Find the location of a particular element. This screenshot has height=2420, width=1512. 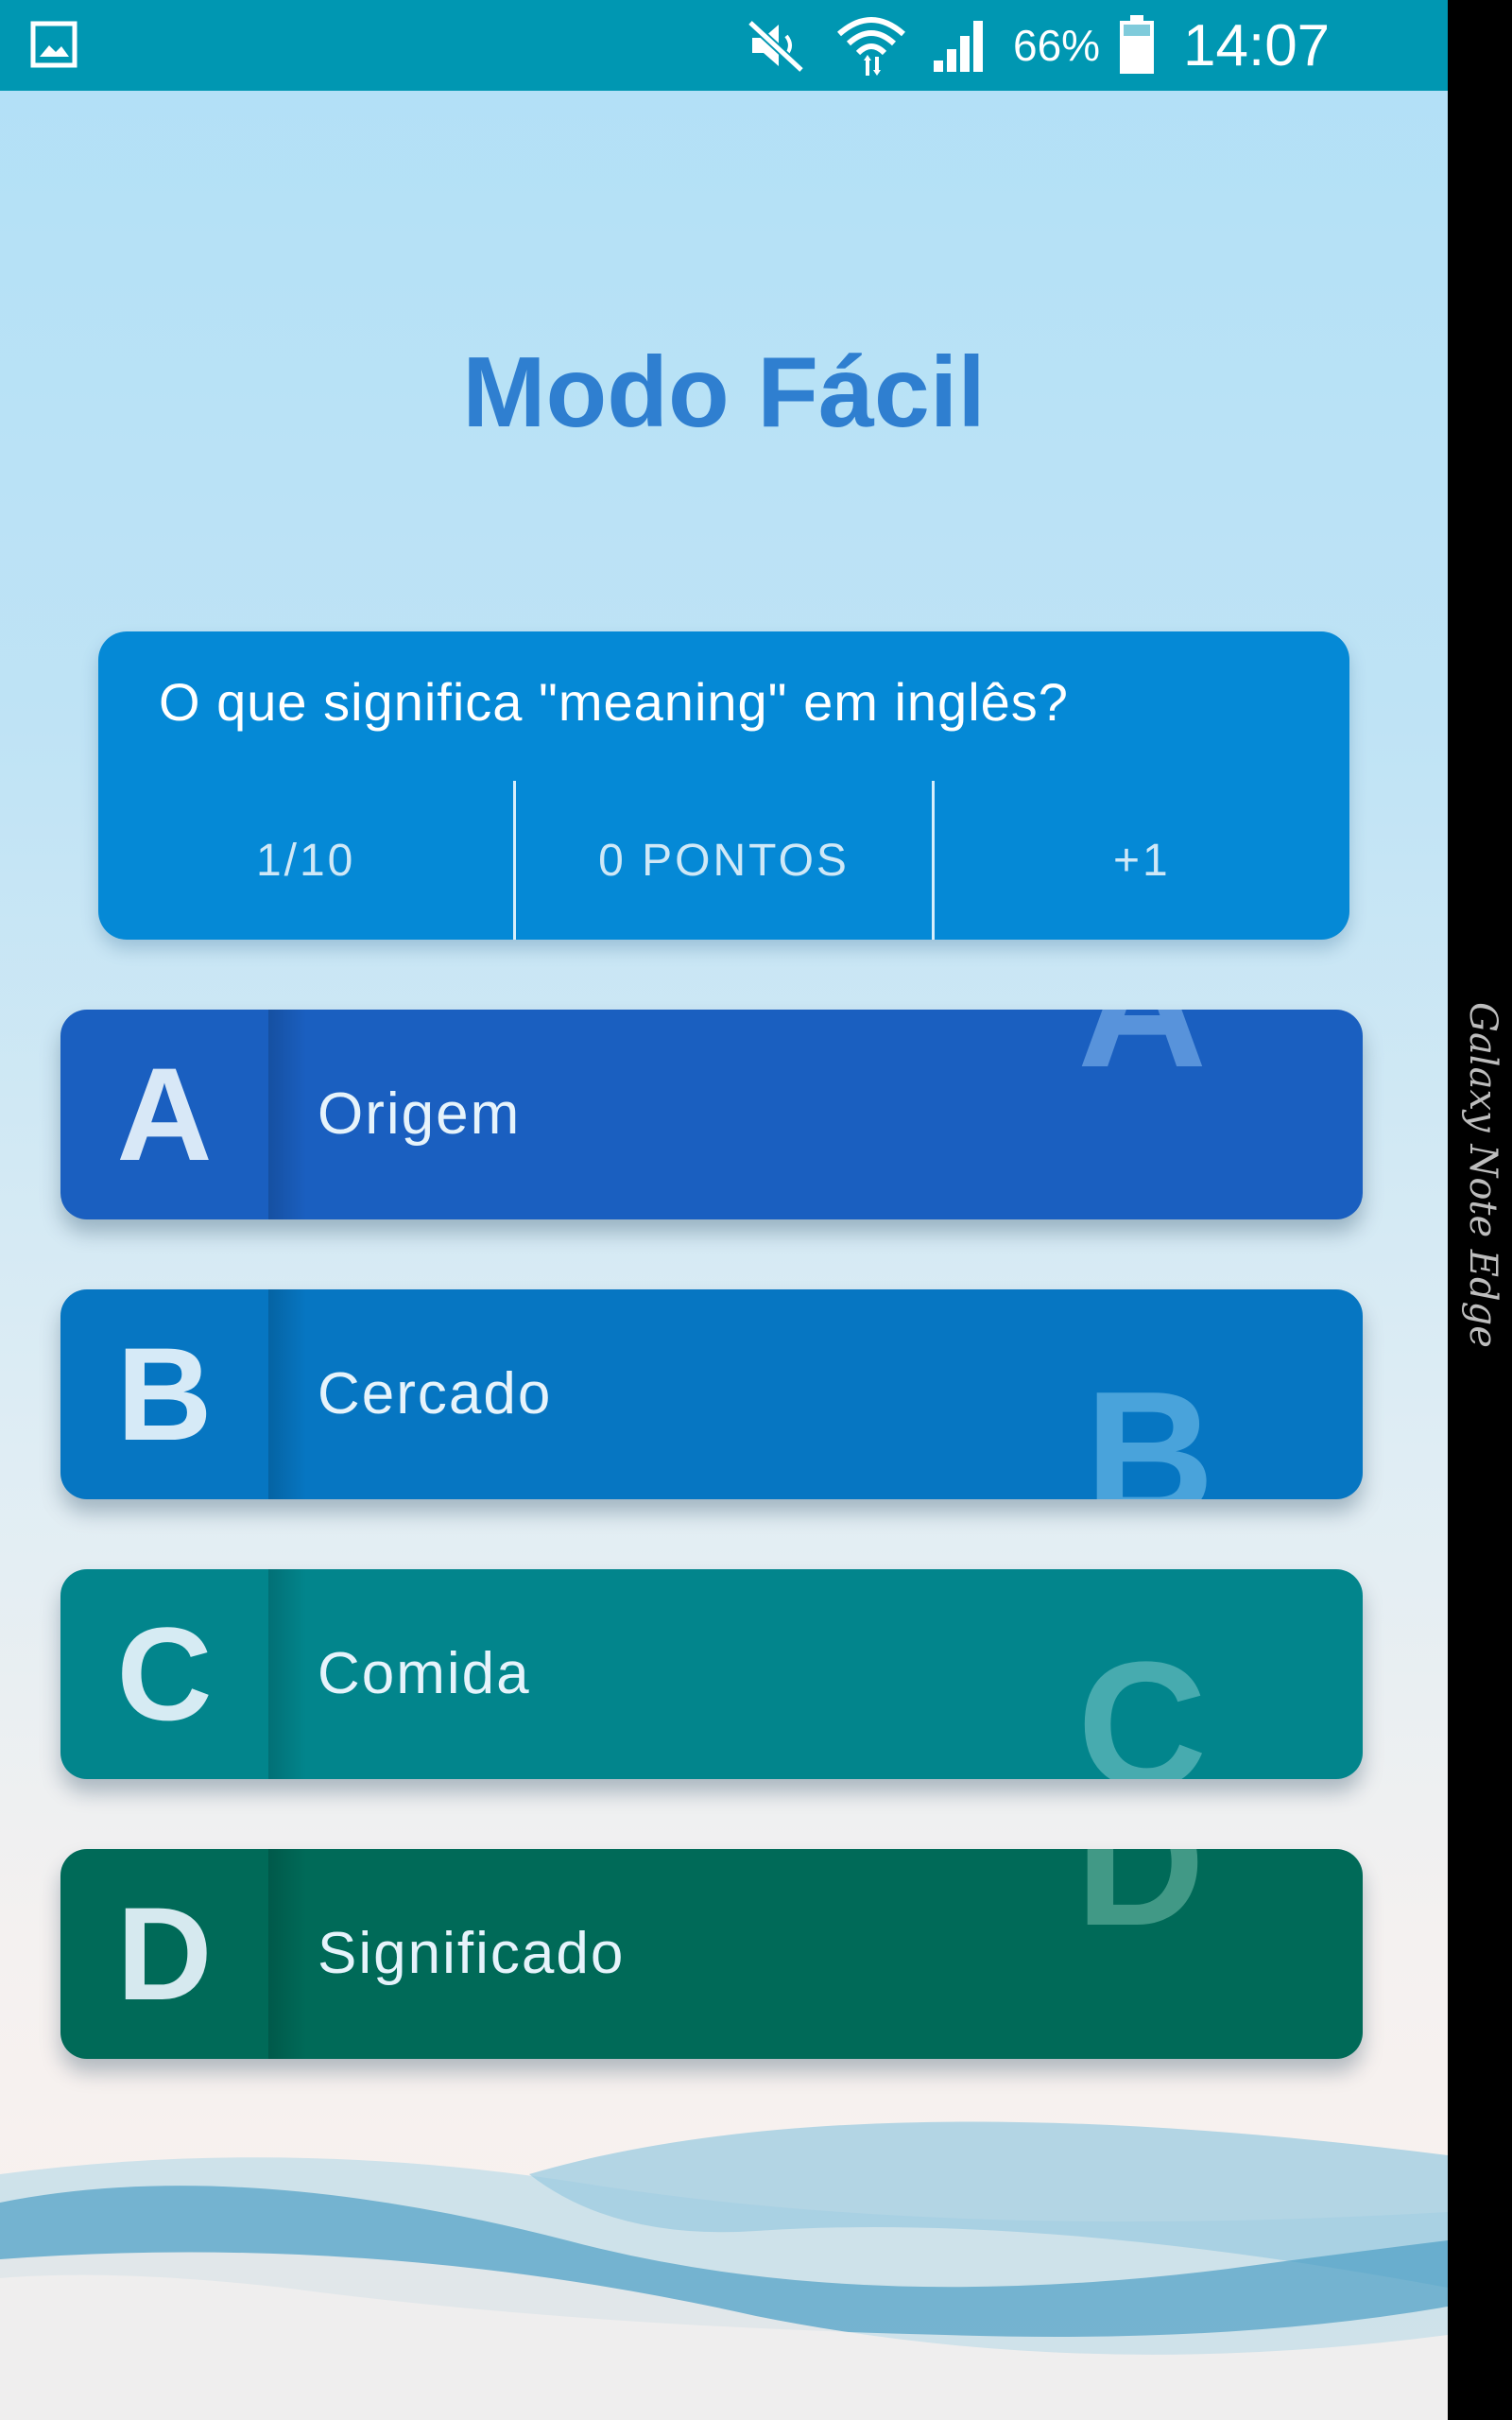

answer-letter: B is located at coordinates (183, 1394).